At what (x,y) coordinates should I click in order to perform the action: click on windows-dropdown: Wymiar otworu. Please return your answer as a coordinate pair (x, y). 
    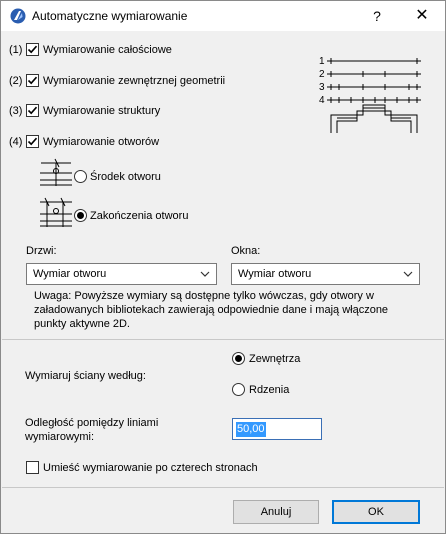
    Looking at the image, I should click on (325, 274).